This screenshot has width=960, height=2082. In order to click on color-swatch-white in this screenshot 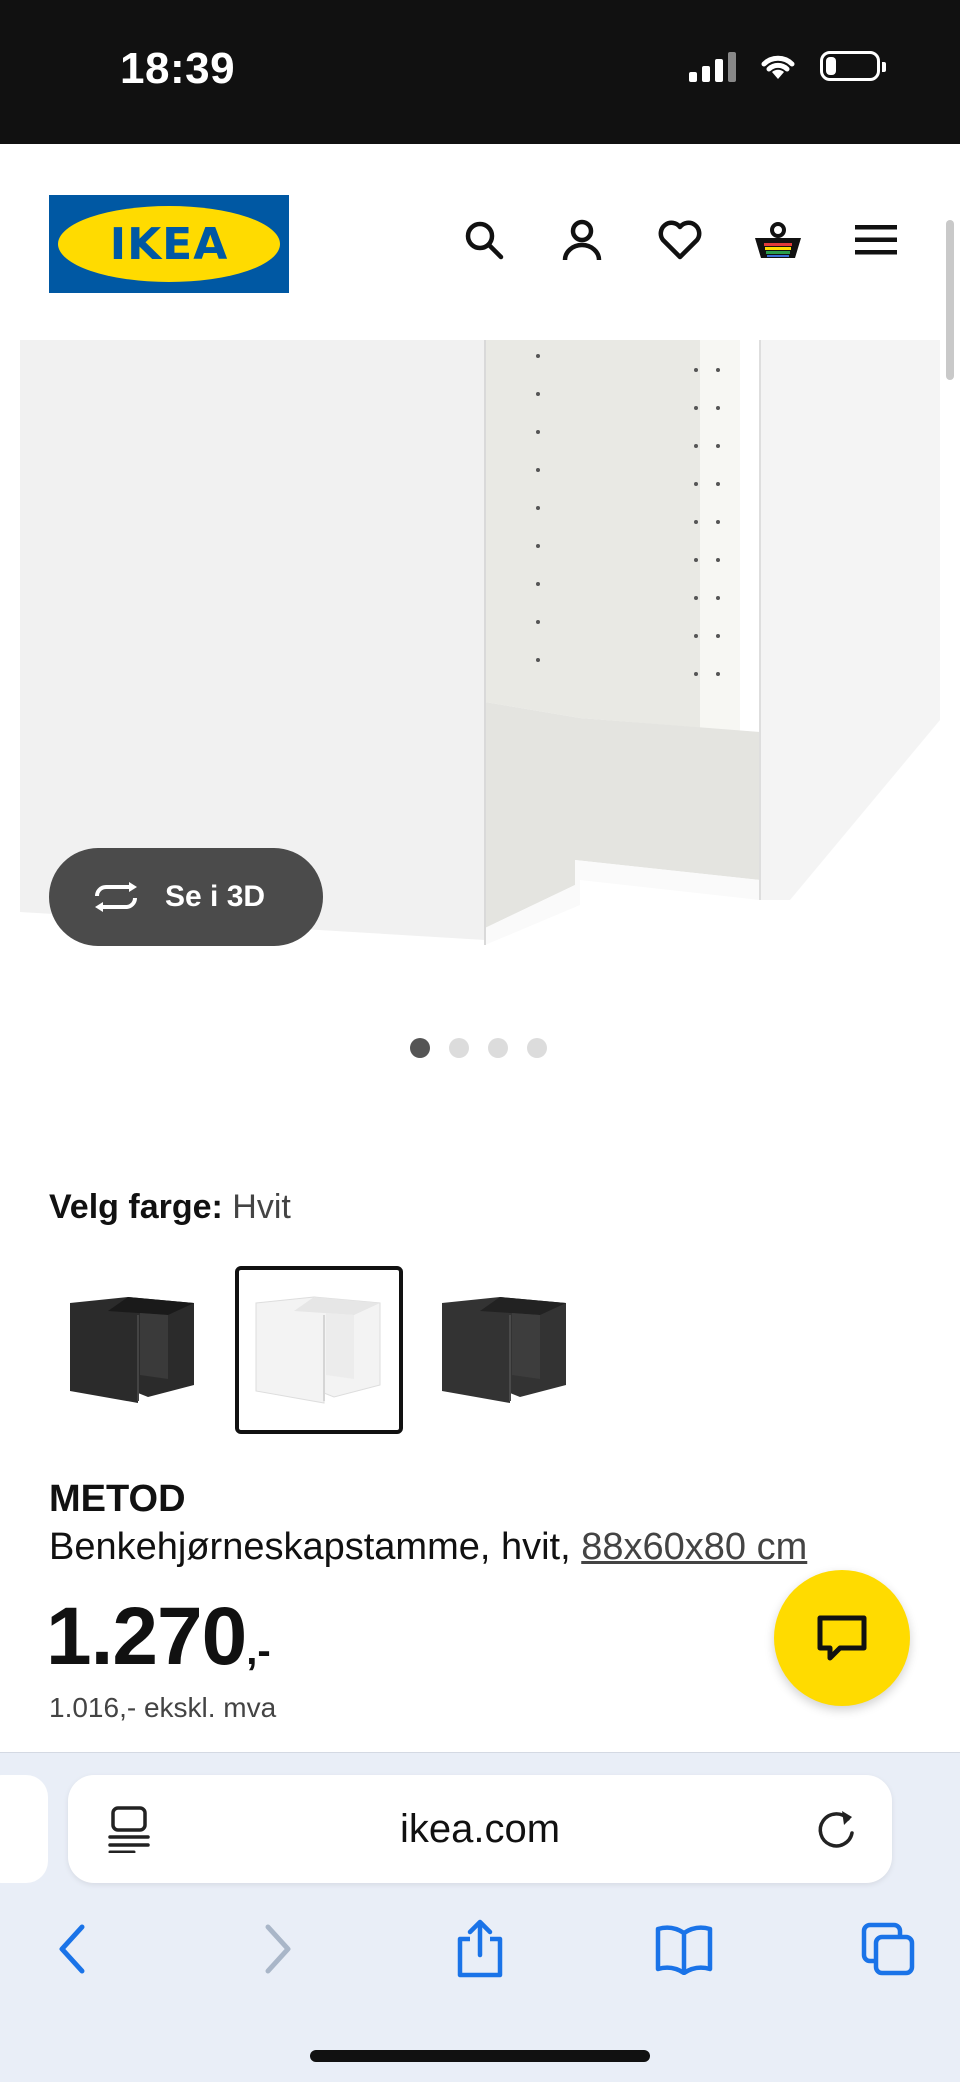, I will do `click(319, 1350)`.